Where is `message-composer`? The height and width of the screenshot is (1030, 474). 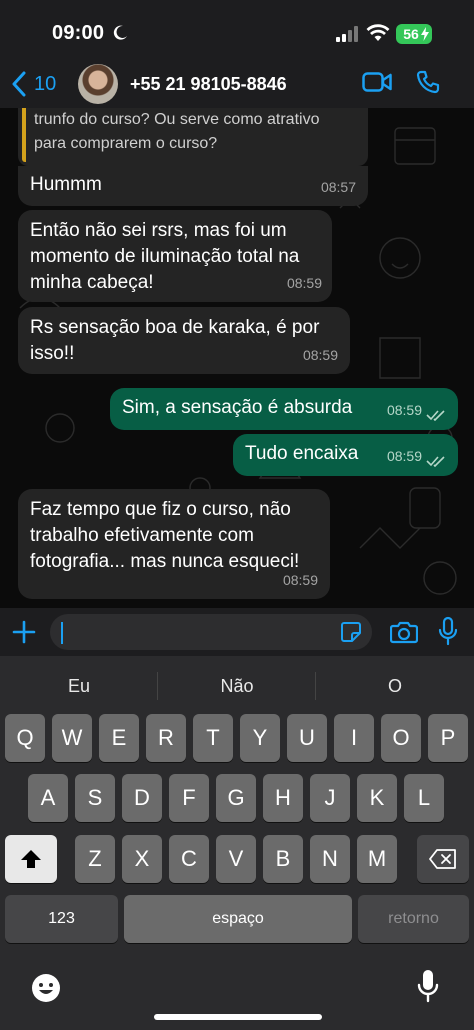
message-composer is located at coordinates (237, 632).